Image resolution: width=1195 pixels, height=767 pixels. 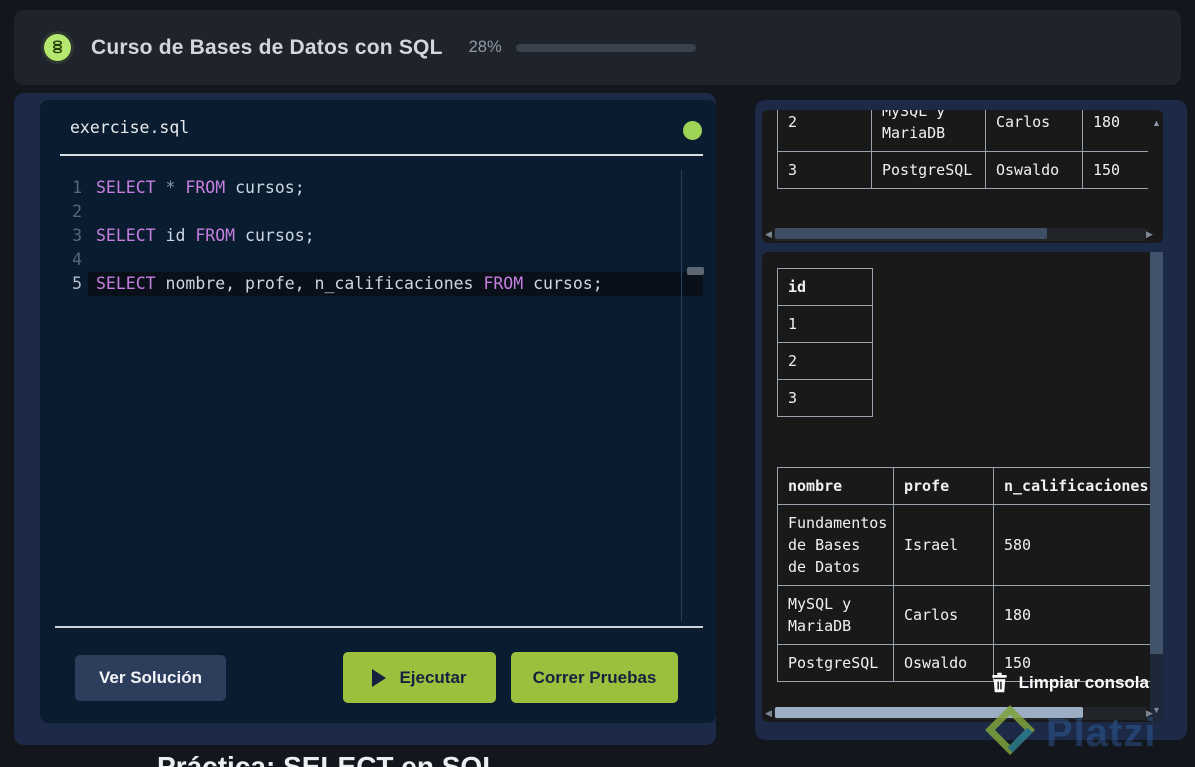 I want to click on table-header-row: nombre profe n_calificaciones, so click(x=964, y=486).